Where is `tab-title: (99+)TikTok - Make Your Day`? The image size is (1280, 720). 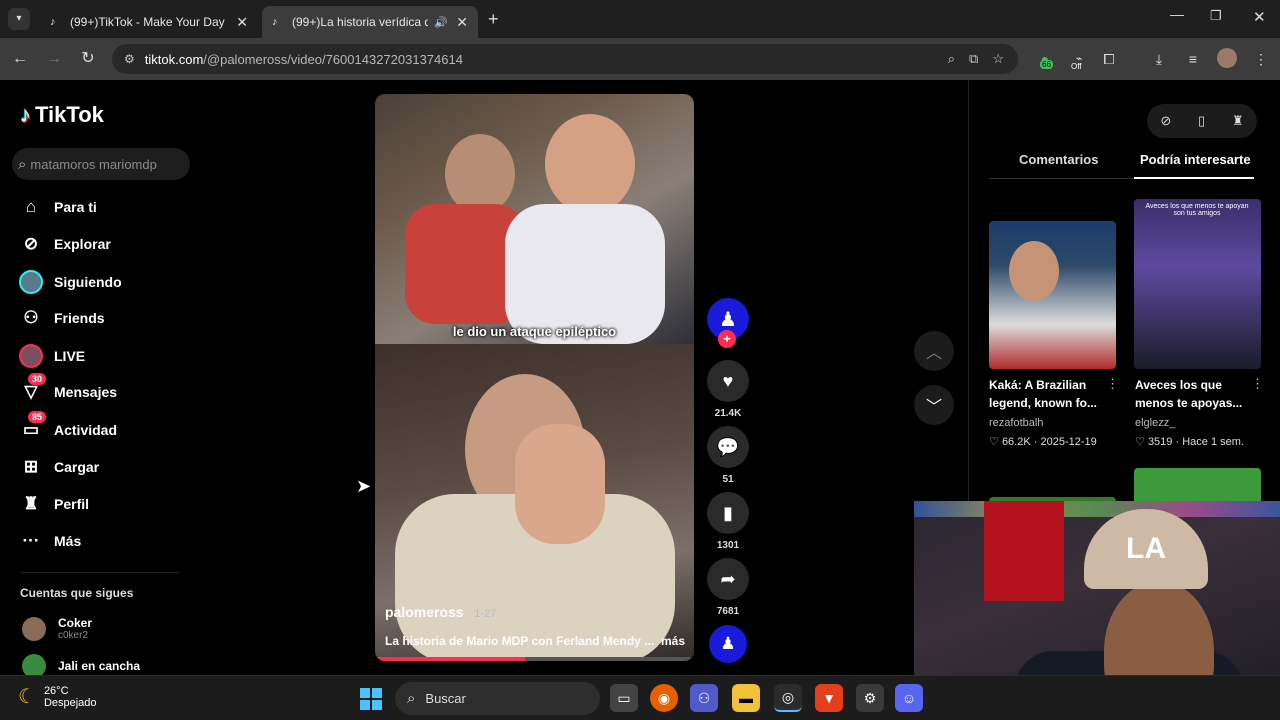 tab-title: (99+)TikTok - Make Your Day is located at coordinates (147, 22).